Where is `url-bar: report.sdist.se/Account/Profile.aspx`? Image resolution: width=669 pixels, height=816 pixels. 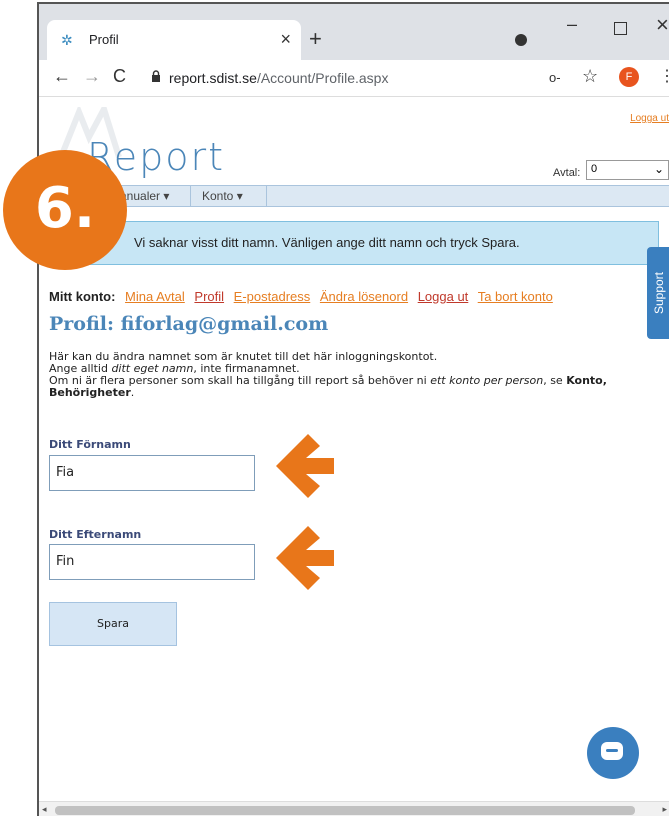
url-bar: report.sdist.se/Account/Profile.aspx is located at coordinates (278, 78).